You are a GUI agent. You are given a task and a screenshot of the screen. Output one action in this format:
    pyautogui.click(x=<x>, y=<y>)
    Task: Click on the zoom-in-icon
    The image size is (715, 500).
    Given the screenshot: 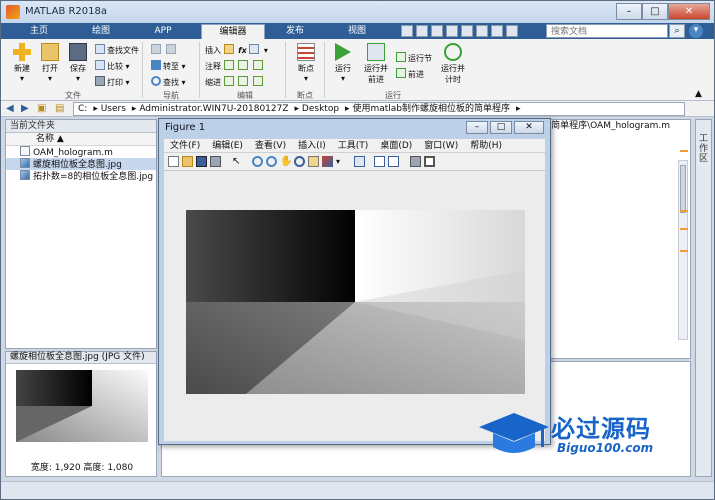 What is the action you would take?
    pyautogui.click(x=257, y=161)
    